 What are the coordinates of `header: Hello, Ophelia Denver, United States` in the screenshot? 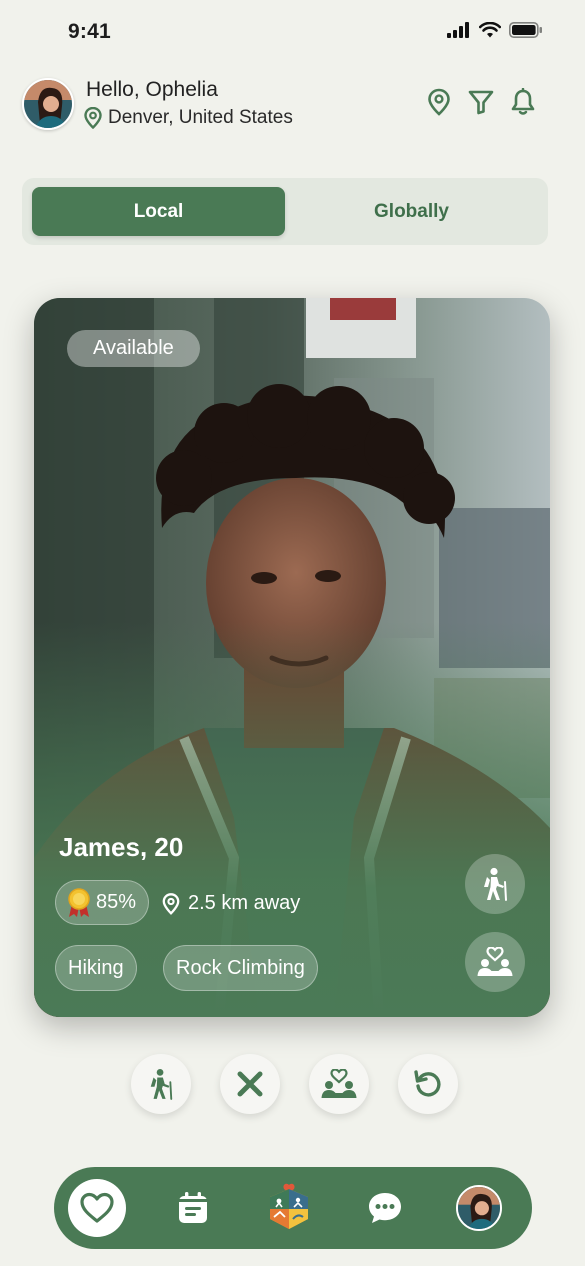 It's located at (292, 106).